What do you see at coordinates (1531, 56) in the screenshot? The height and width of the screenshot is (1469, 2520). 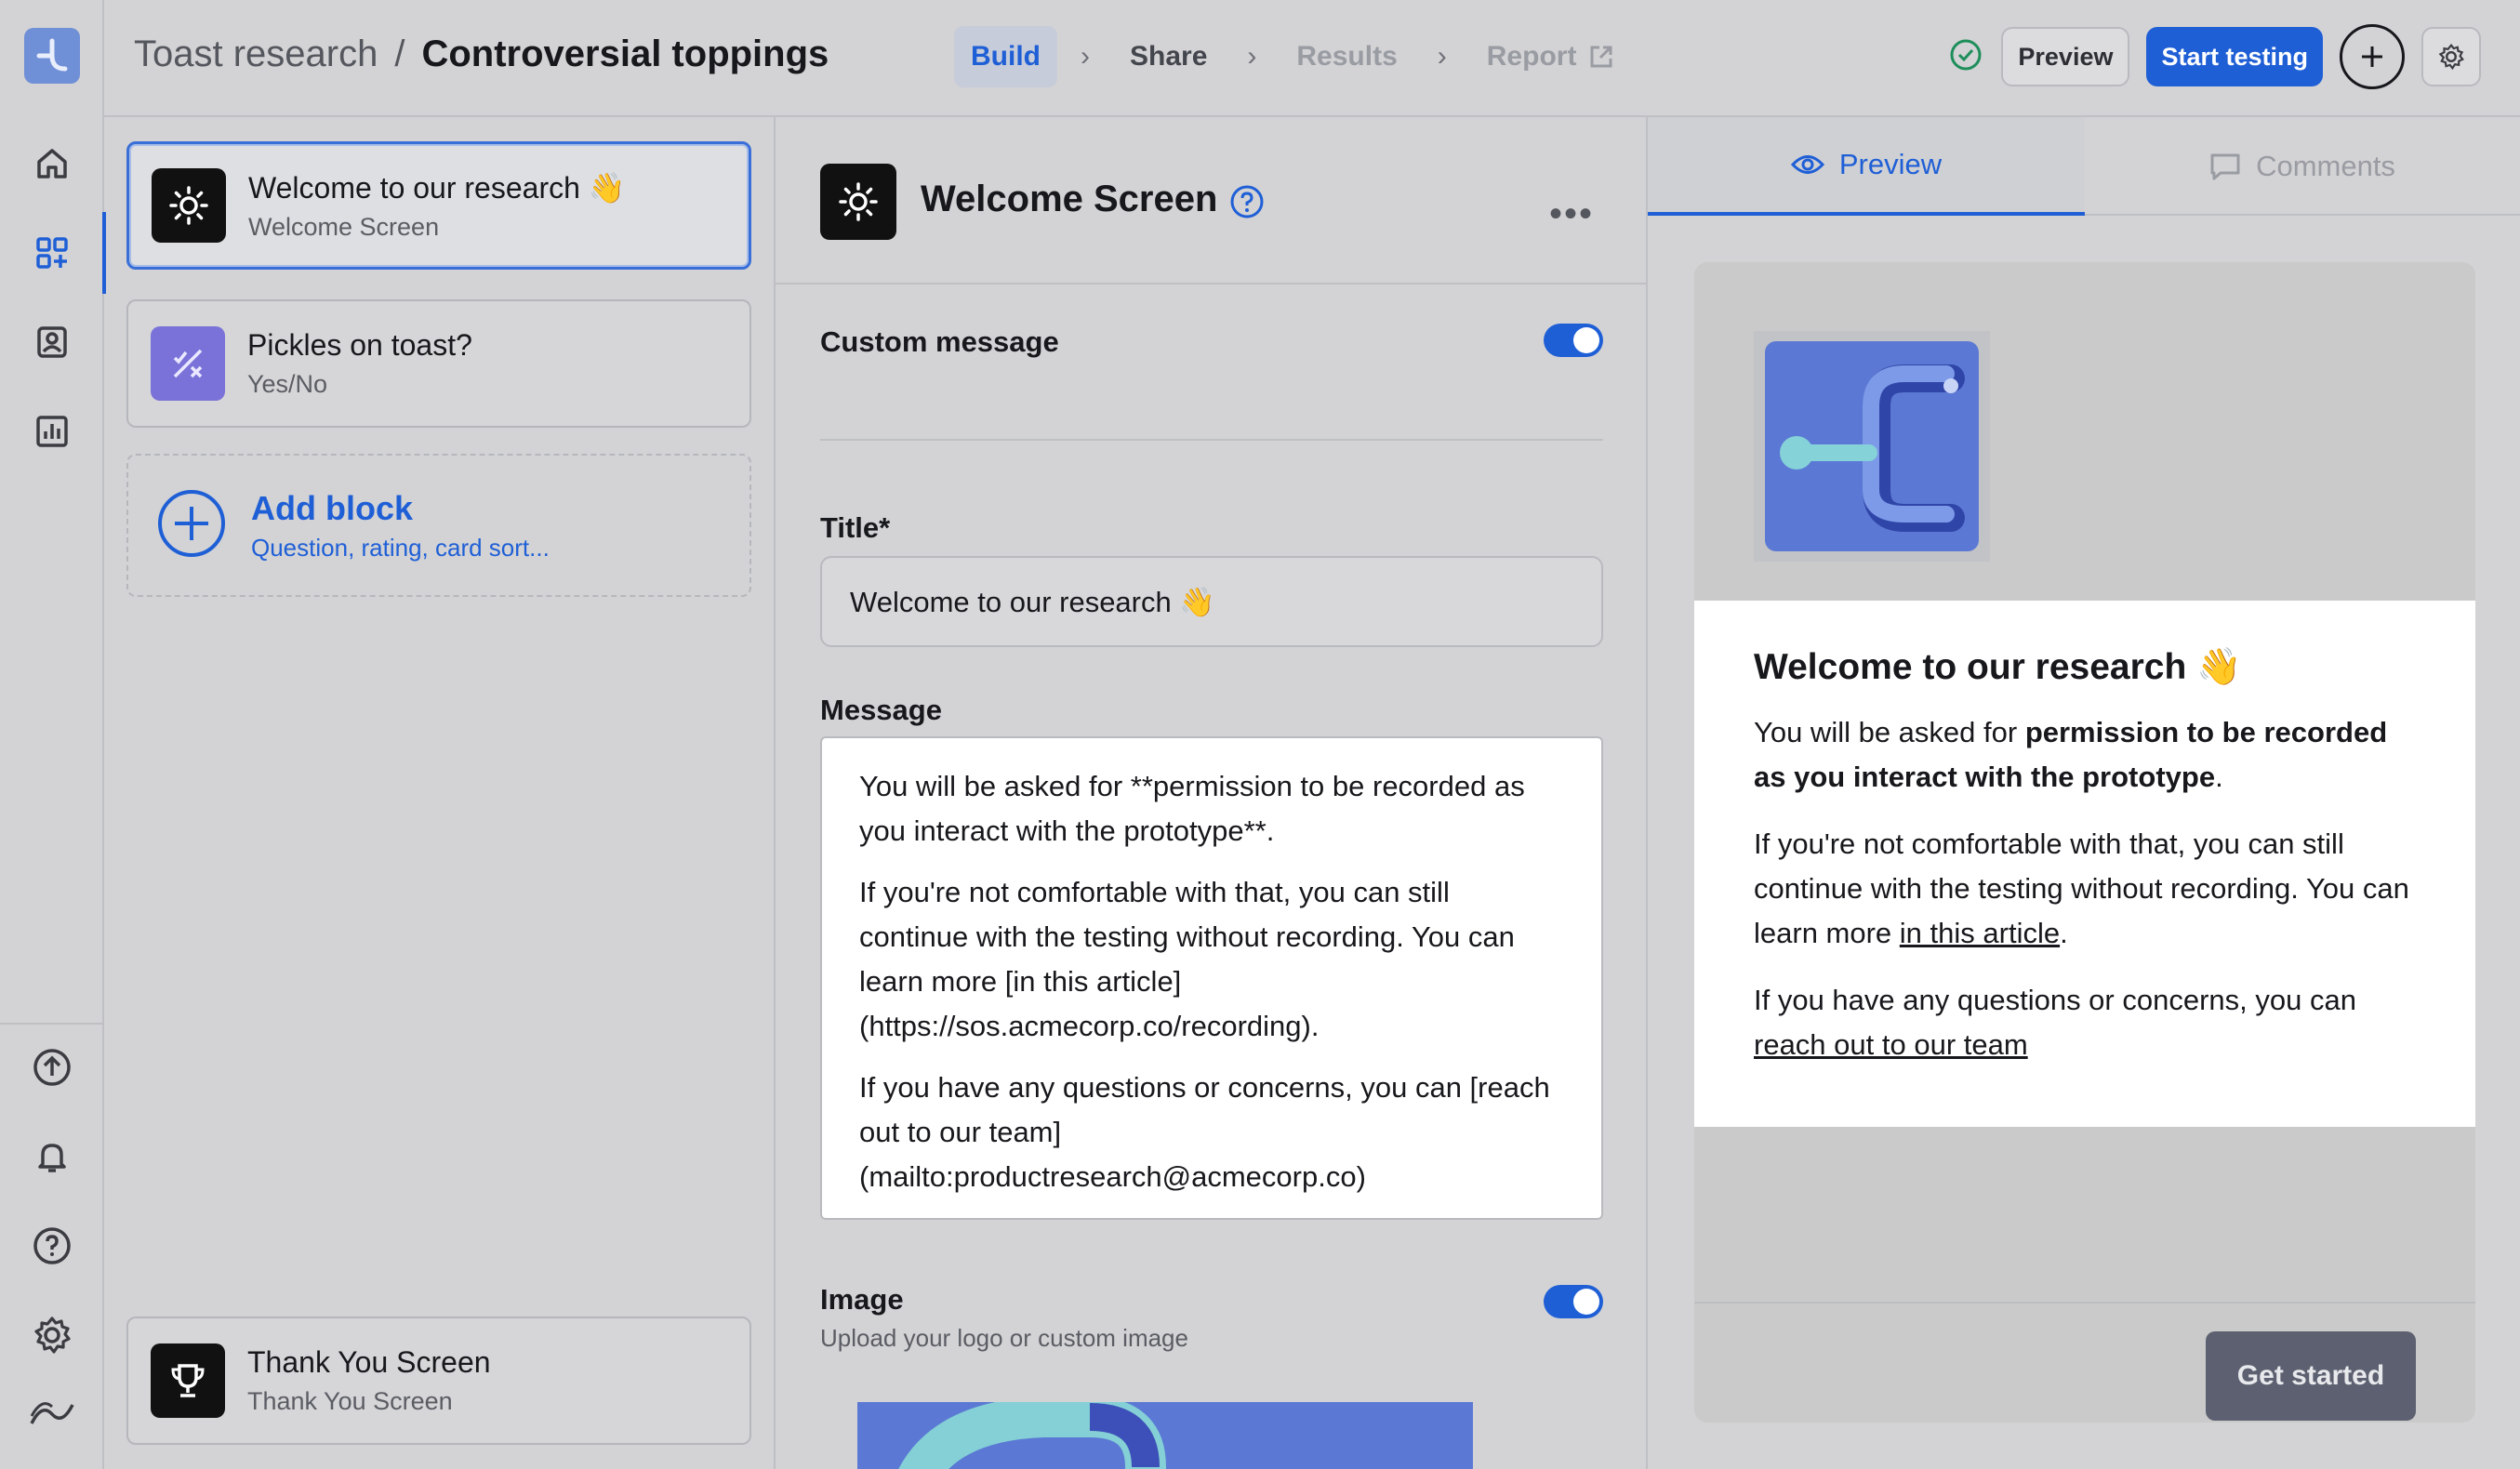 I see `step-report-label: Report` at bounding box center [1531, 56].